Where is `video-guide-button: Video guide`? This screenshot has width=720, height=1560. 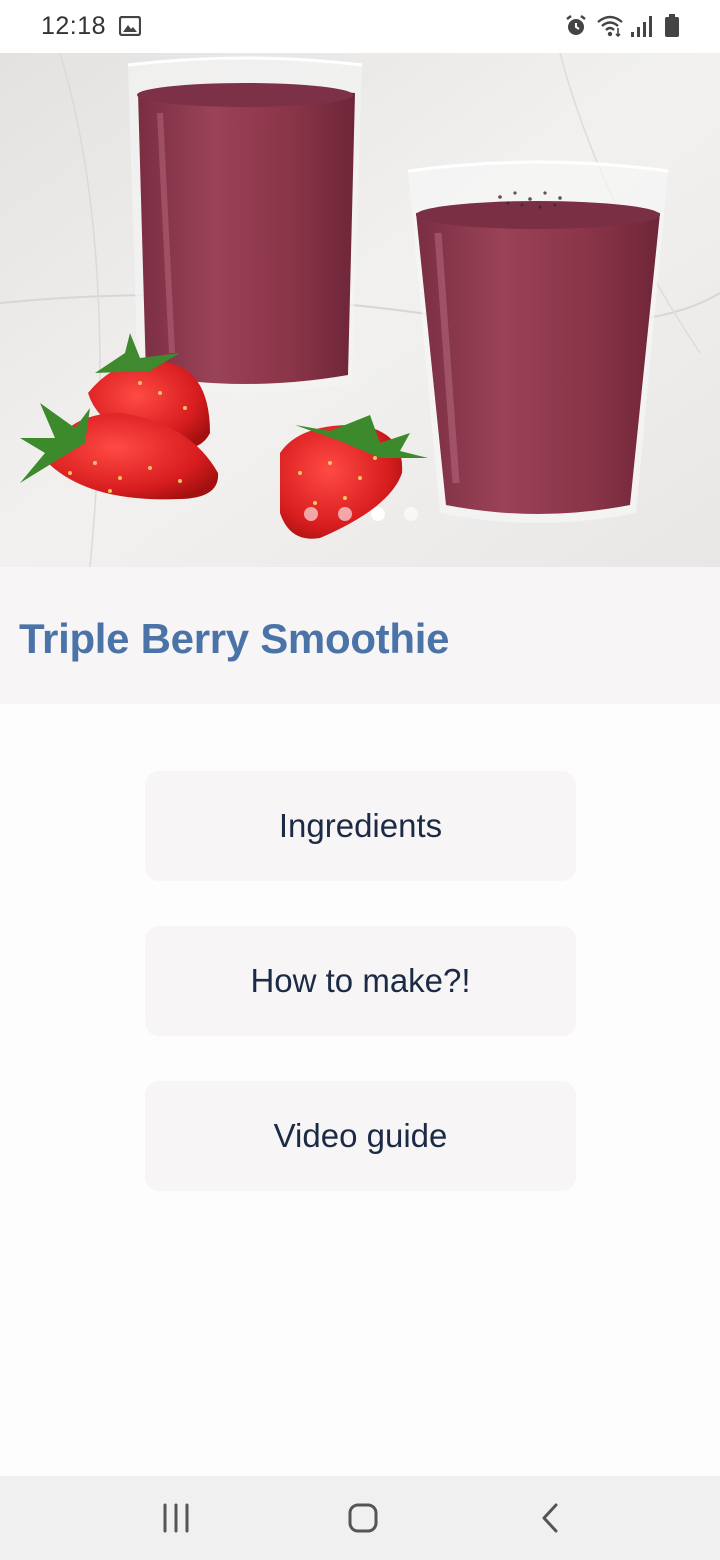 video-guide-button: Video guide is located at coordinates (360, 1136).